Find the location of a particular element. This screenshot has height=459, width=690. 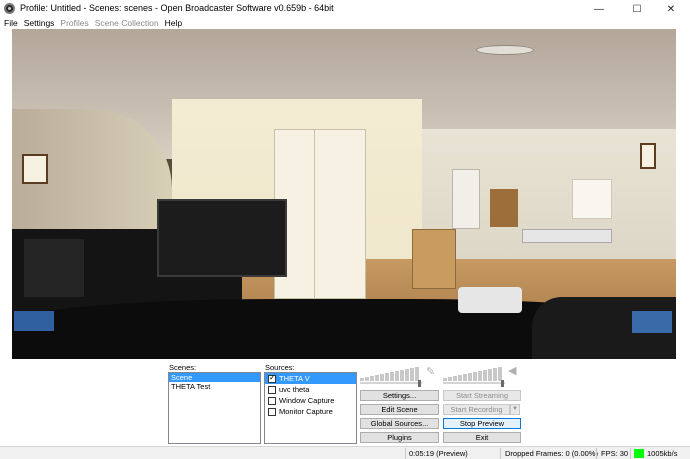

source-item: uvc theta is located at coordinates (310, 389).